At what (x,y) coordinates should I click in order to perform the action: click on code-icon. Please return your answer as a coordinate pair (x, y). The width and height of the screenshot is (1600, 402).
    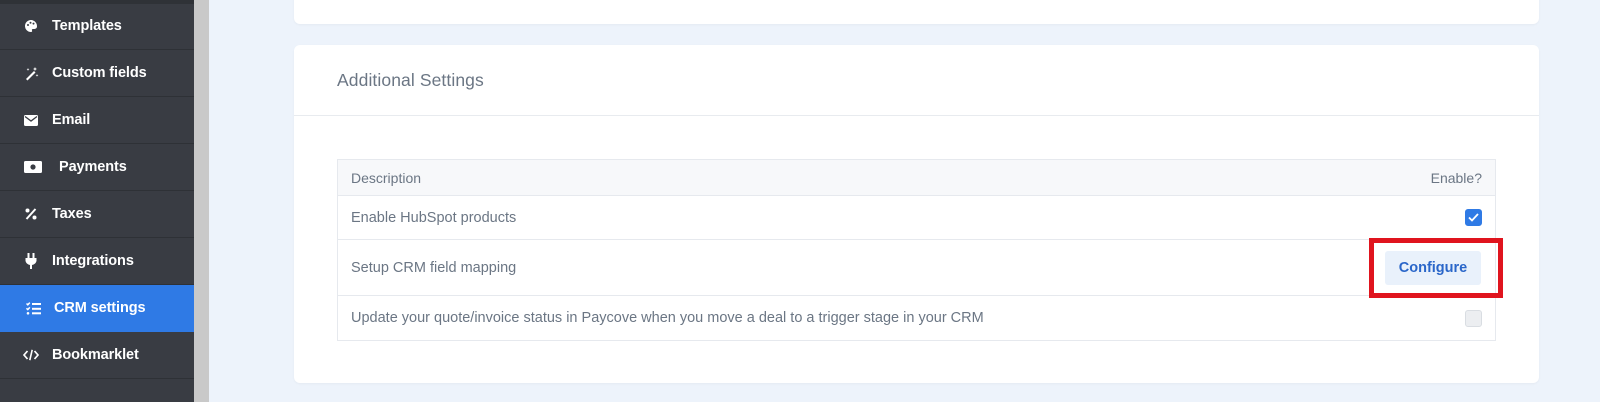
    Looking at the image, I should click on (31, 355).